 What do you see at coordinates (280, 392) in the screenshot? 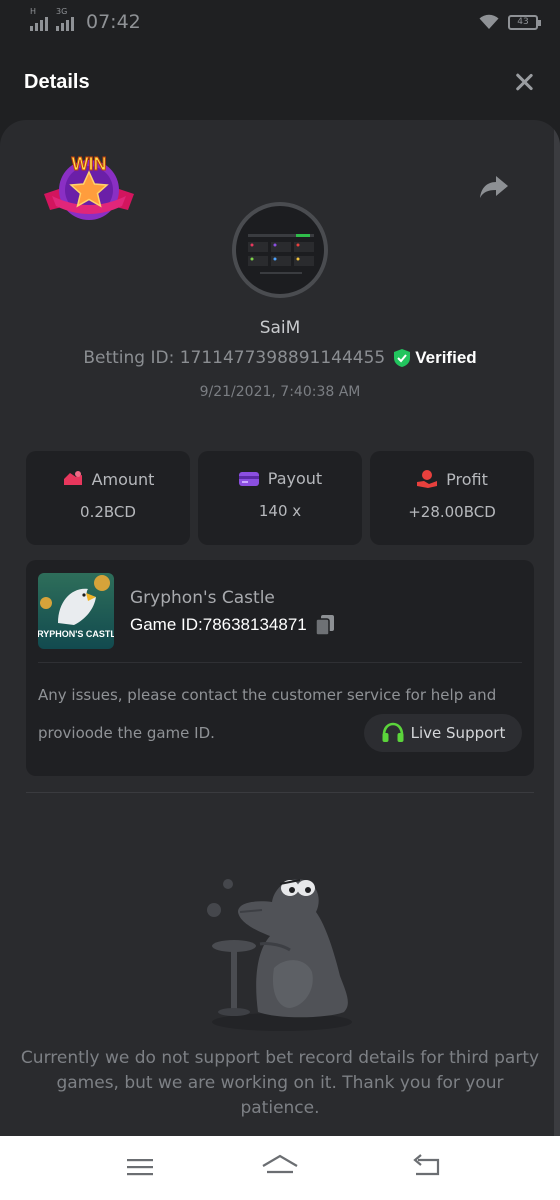
I see `bet-datetime: 9/21/2021, 7:40:38 AM` at bounding box center [280, 392].